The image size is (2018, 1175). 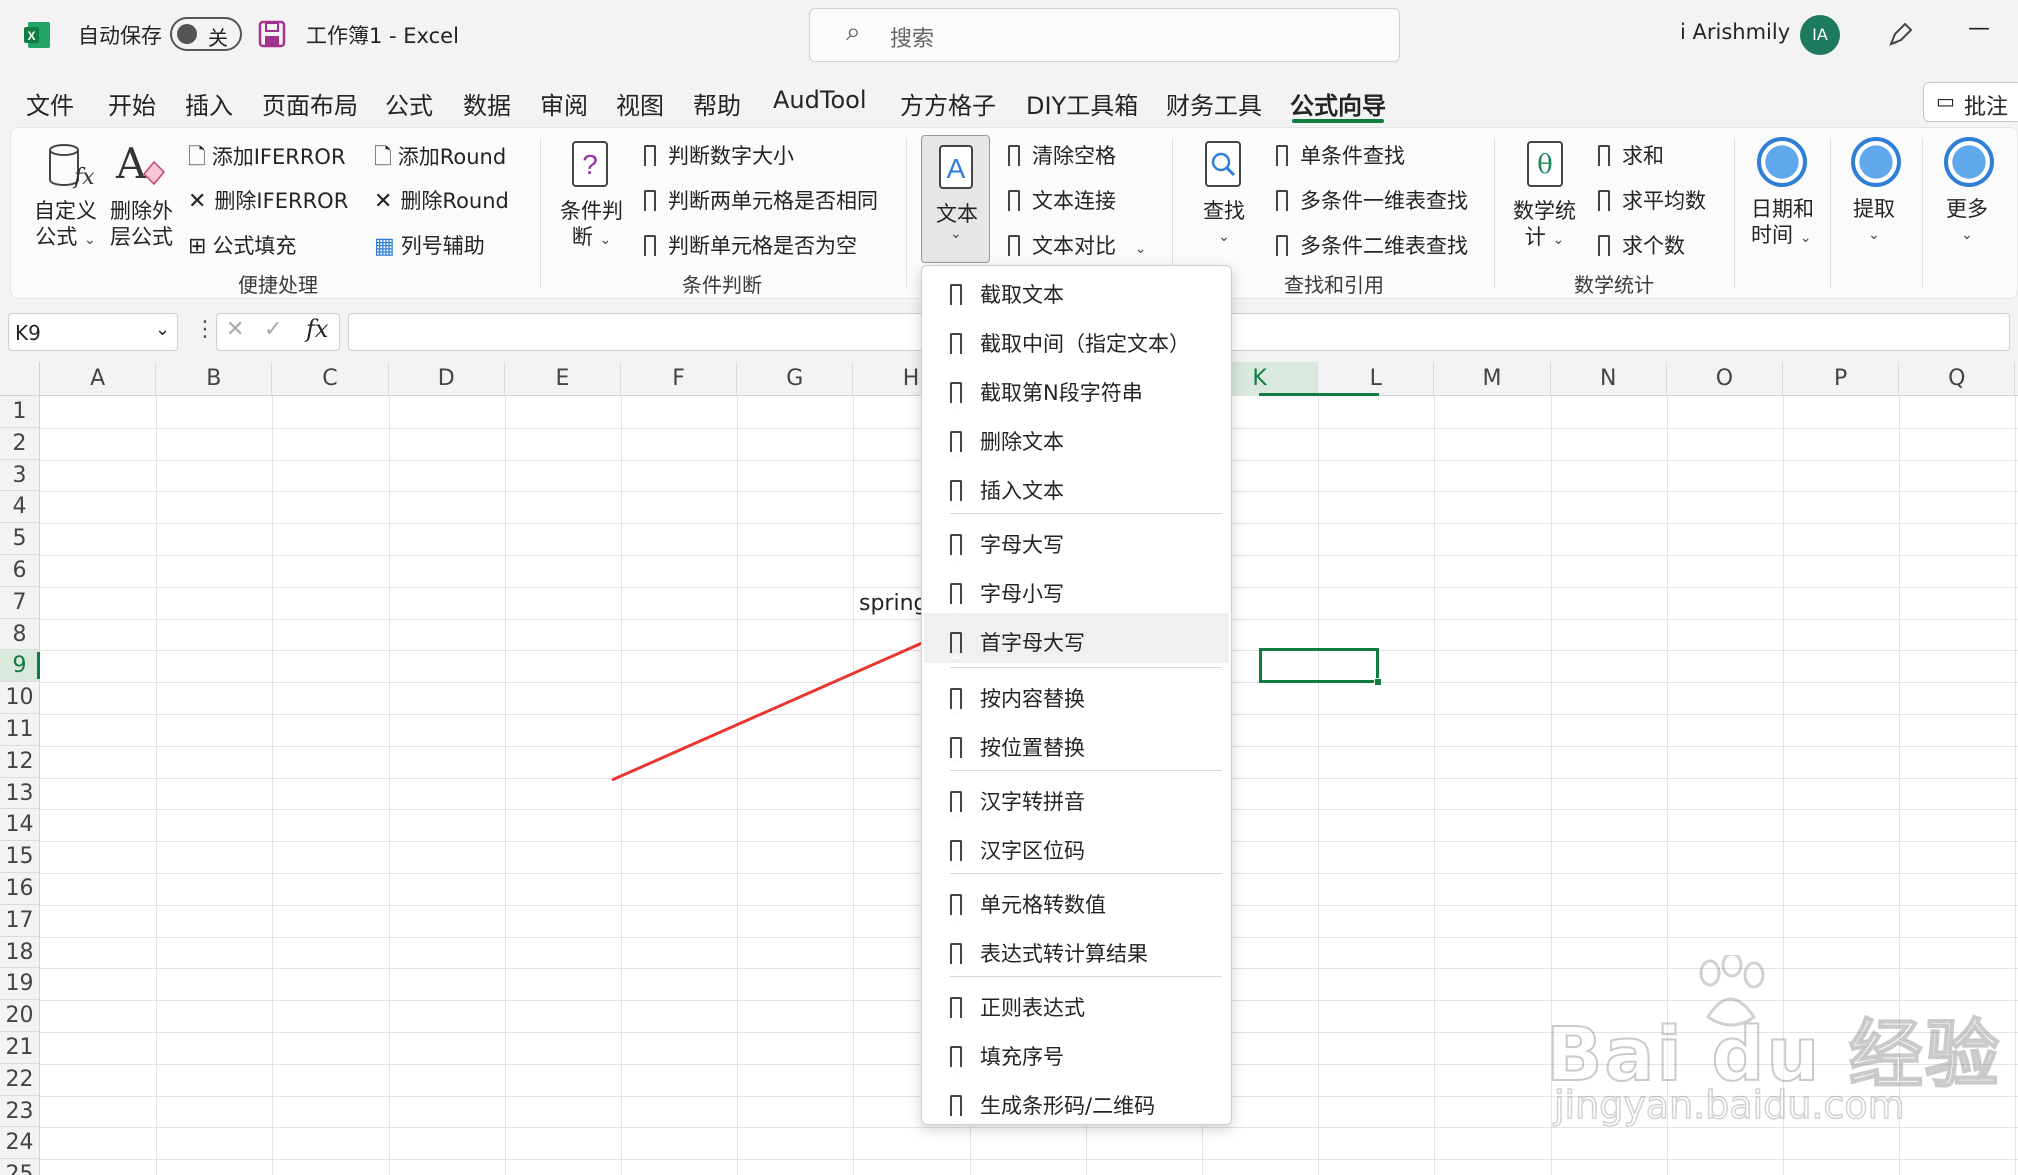 I want to click on row-header: 20, so click(x=20, y=1016).